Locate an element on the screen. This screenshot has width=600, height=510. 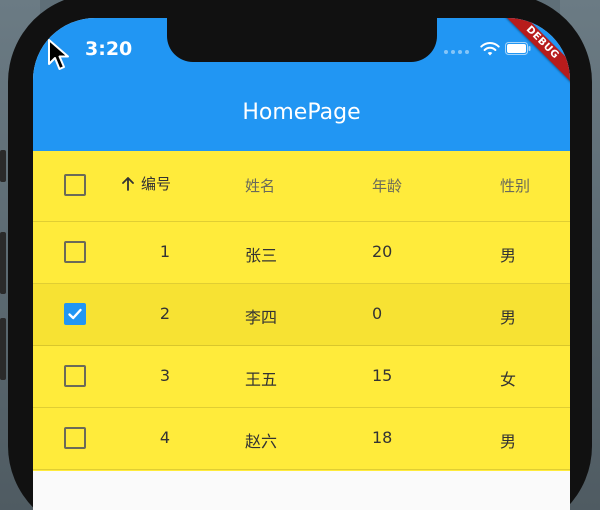
table-header-row: 编号 姓名 年龄 性别 is located at coordinates (301, 186).